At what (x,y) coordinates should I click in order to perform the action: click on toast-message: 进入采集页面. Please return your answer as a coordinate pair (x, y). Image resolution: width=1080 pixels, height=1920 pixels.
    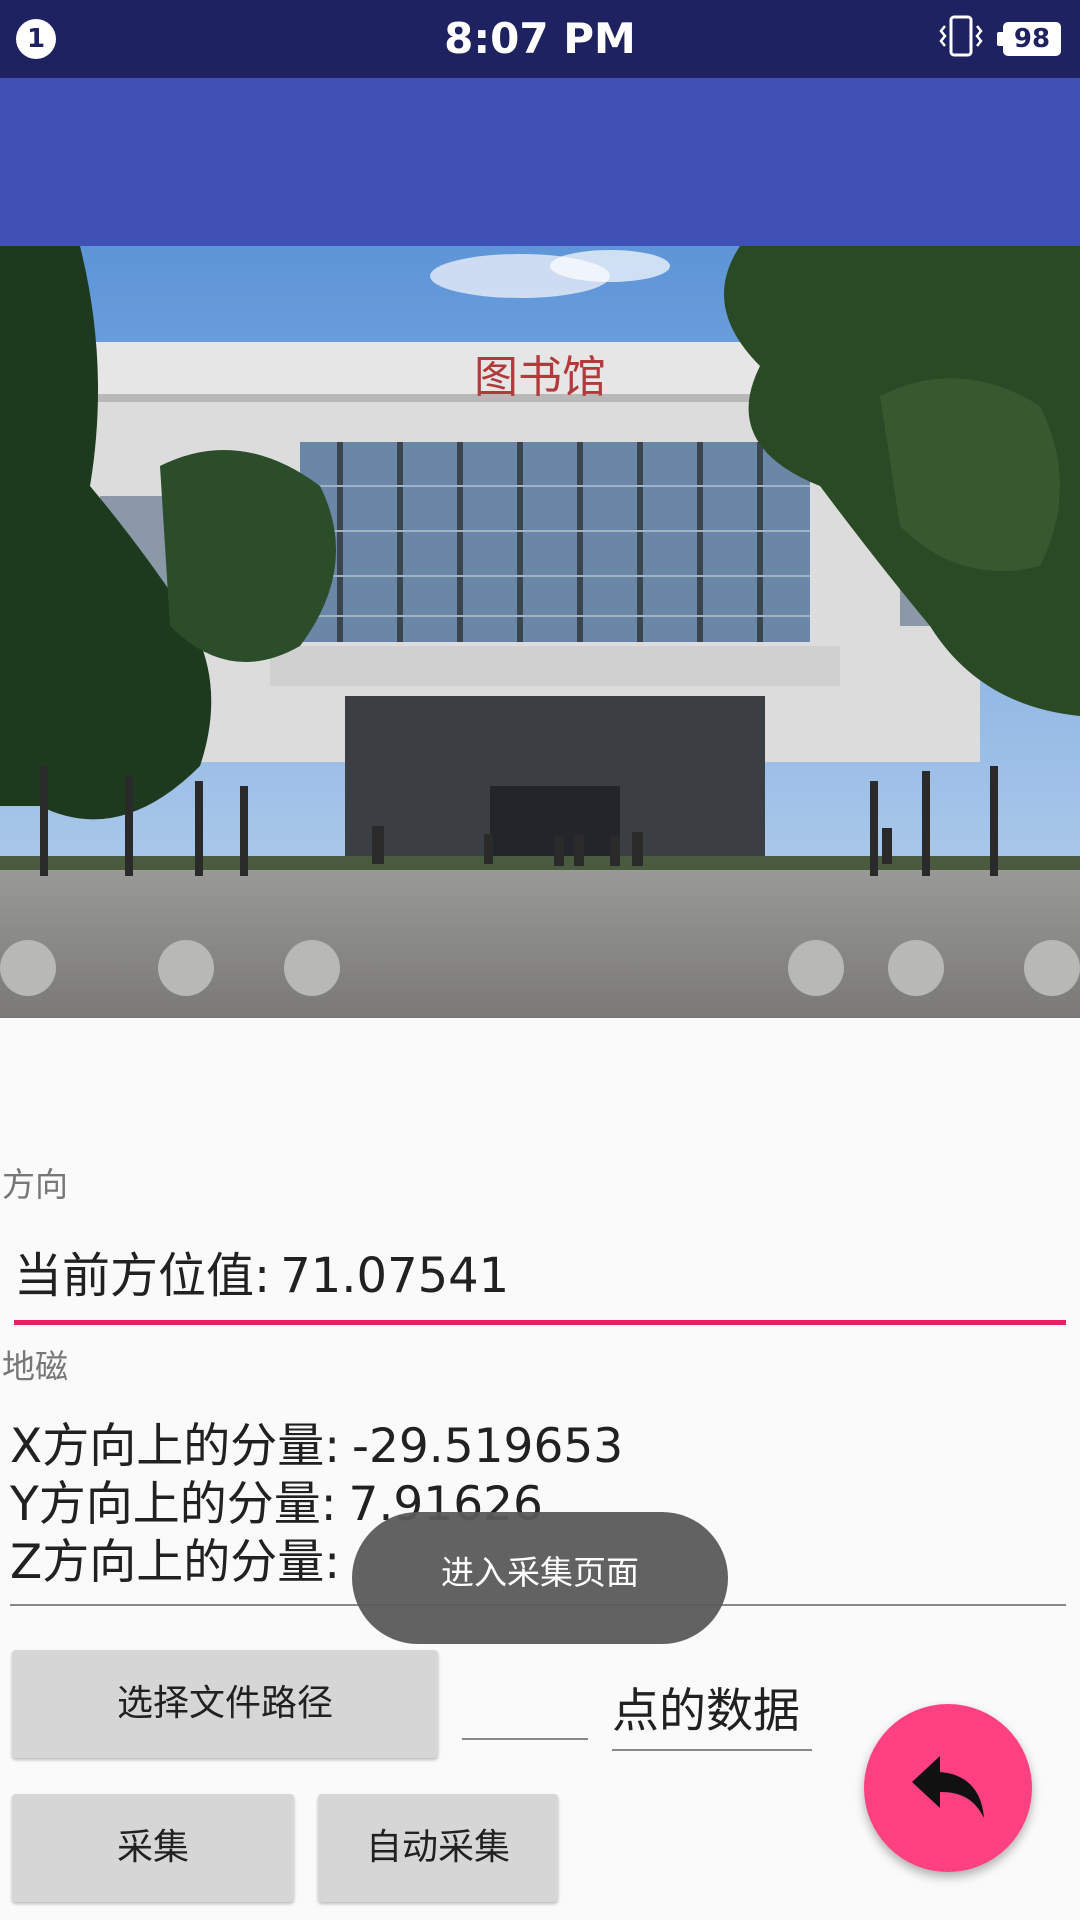
    Looking at the image, I should click on (540, 1578).